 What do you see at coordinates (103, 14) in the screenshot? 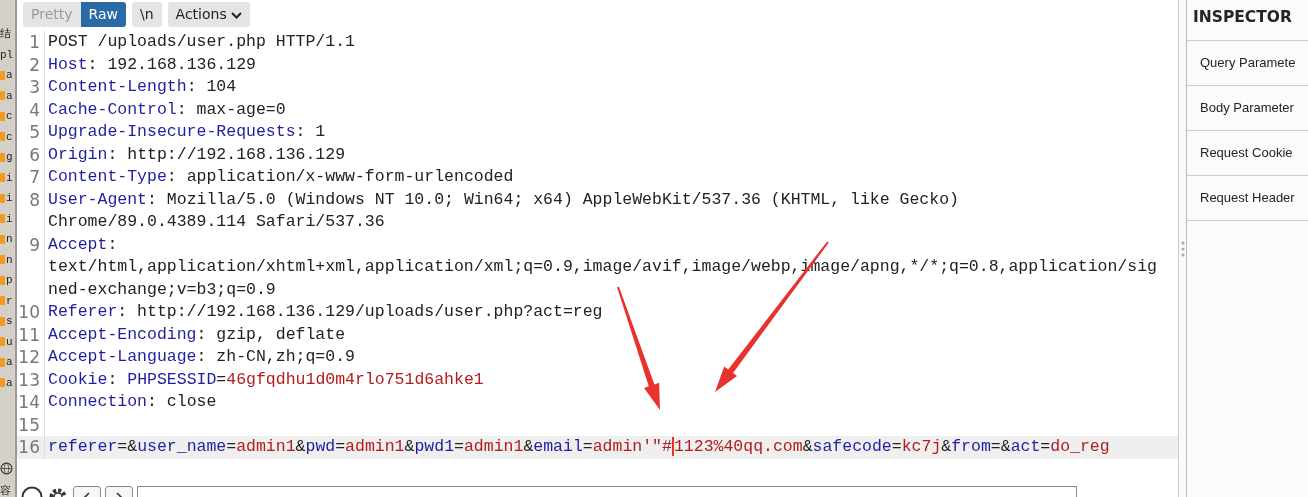
I see `view-tab: Raw` at bounding box center [103, 14].